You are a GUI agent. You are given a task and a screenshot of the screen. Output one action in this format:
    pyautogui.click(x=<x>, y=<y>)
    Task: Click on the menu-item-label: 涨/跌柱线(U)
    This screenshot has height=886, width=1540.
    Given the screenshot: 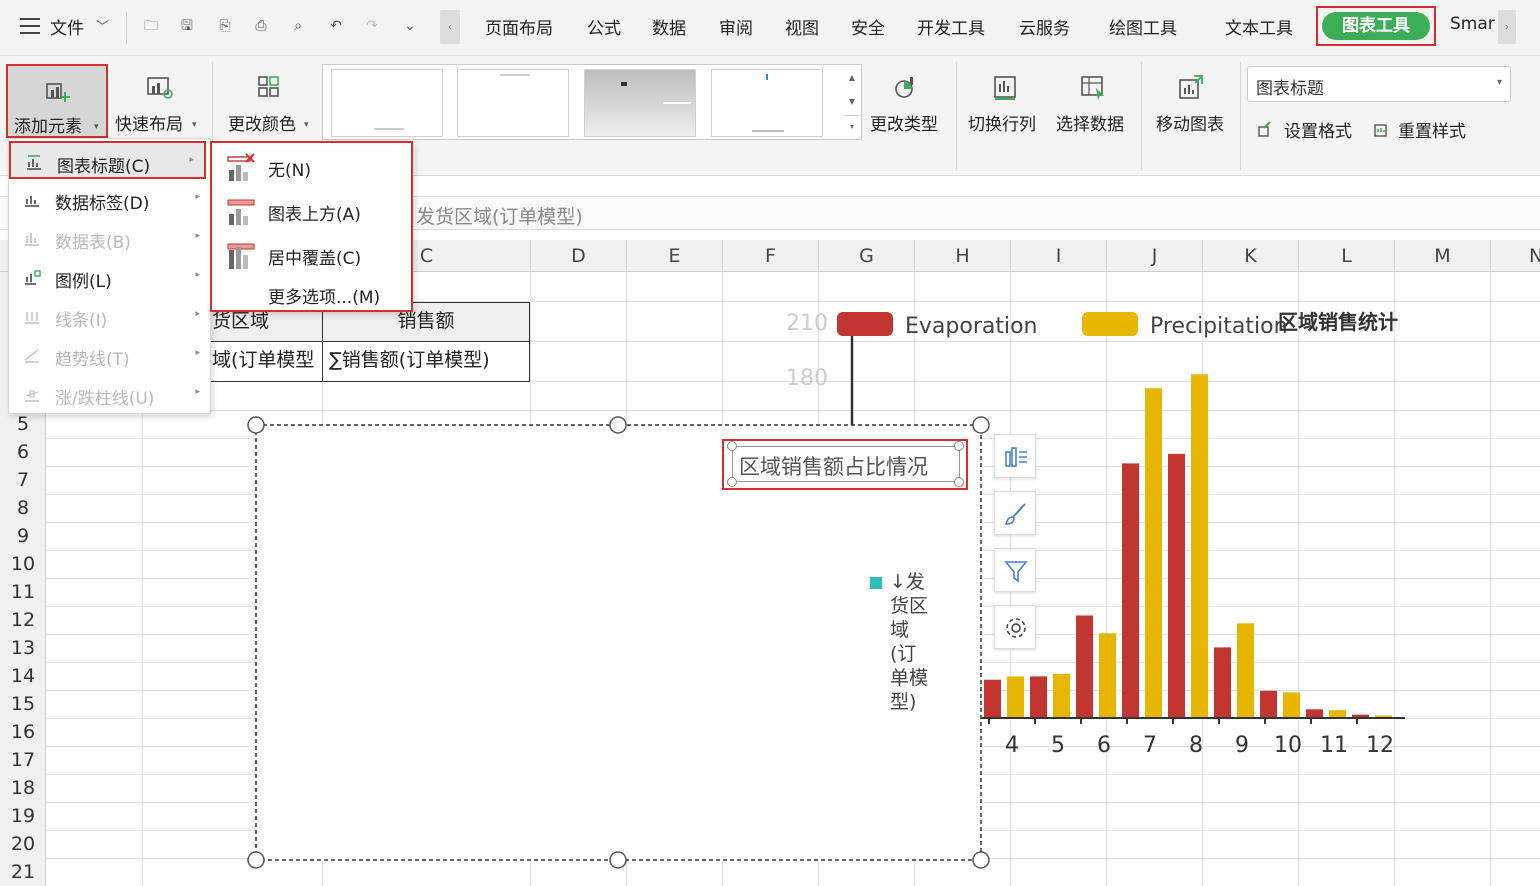 What is the action you would take?
    pyautogui.click(x=105, y=399)
    